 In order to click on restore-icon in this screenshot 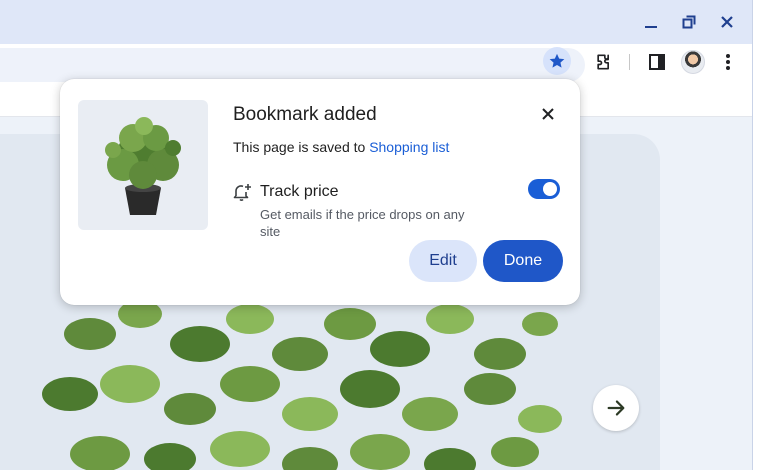, I will do `click(689, 22)`.